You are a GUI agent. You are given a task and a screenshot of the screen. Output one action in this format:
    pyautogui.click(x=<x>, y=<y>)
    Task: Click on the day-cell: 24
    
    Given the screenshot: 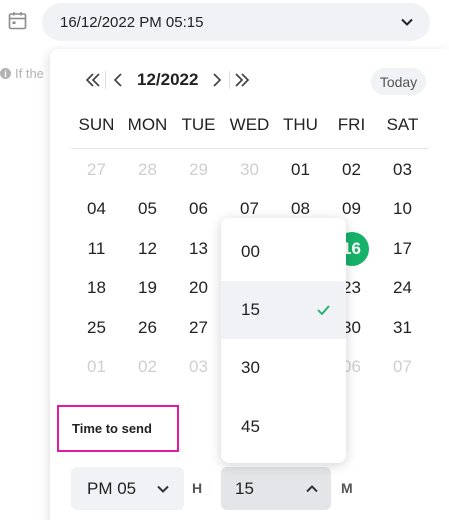 What is the action you would take?
    pyautogui.click(x=402, y=289)
    